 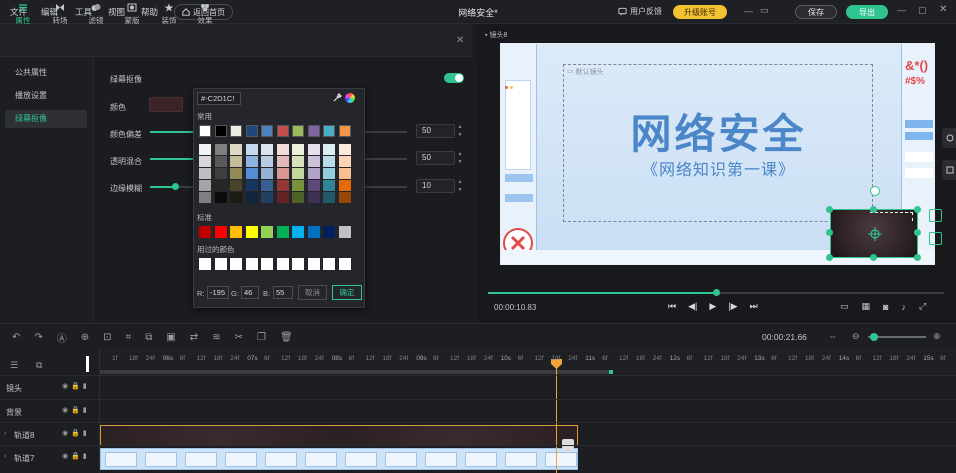 I want to click on sidebar-item-playback: 播放设置, so click(x=46, y=96).